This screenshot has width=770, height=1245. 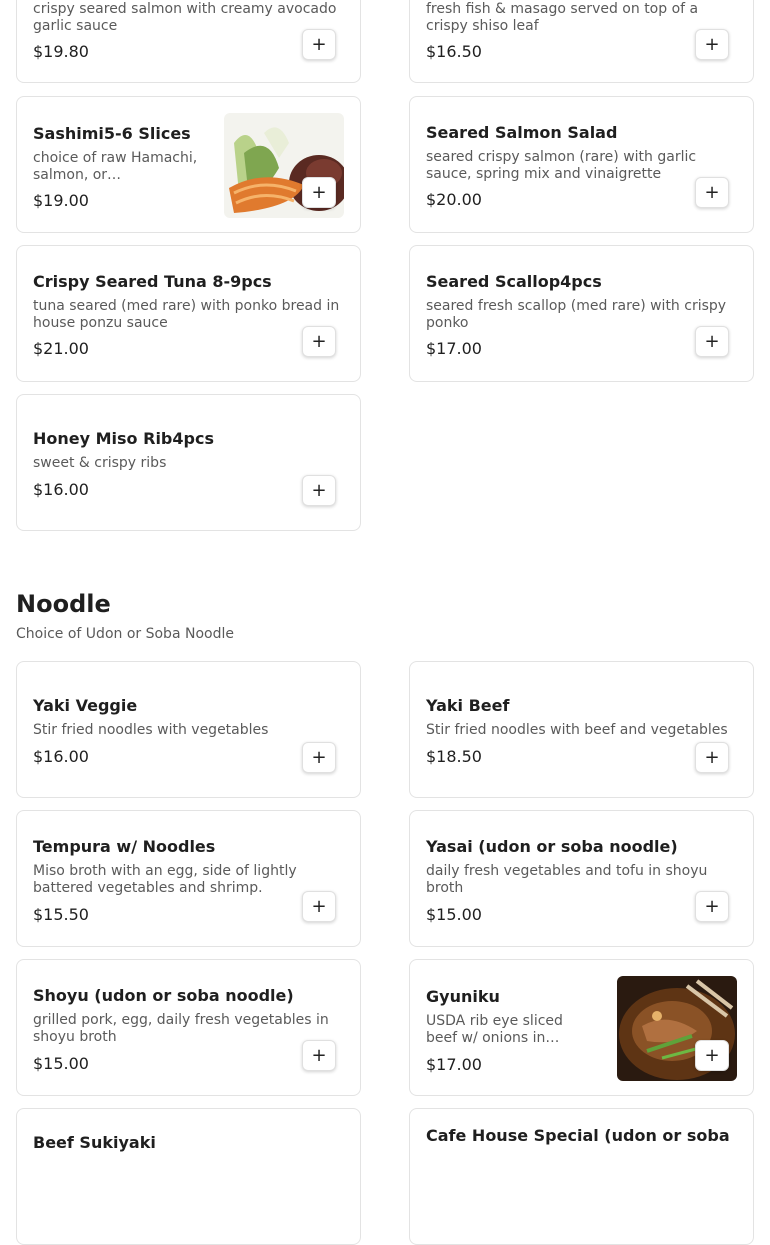 What do you see at coordinates (152, 281) in the screenshot?
I see `item-name: Crispy Seared Tuna 8-9pcs` at bounding box center [152, 281].